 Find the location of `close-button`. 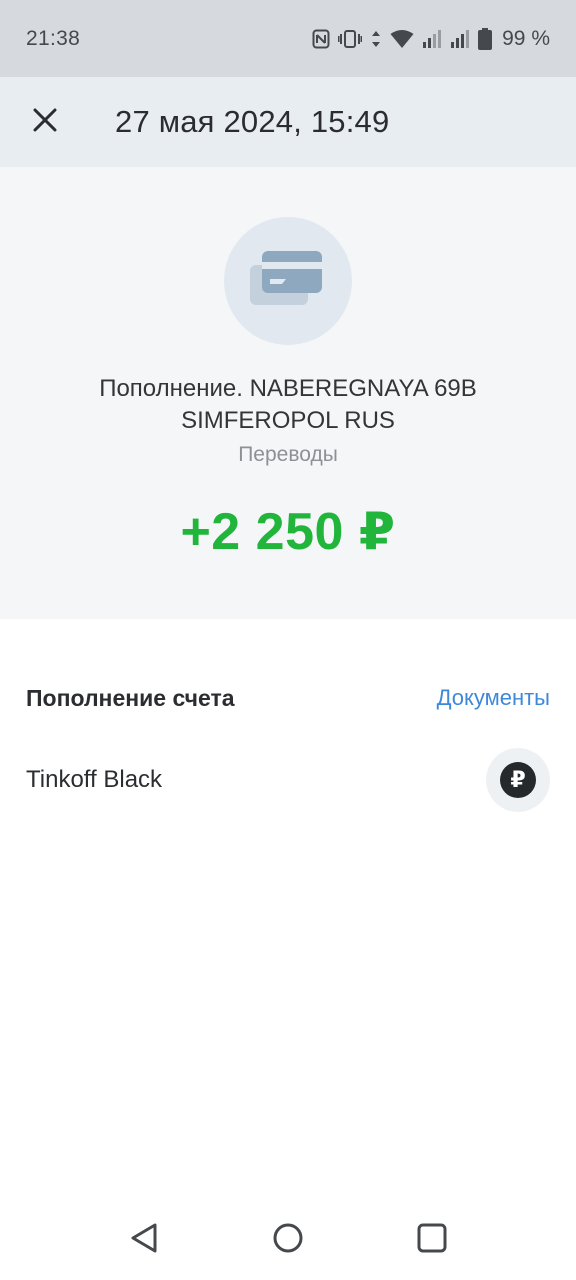

close-button is located at coordinates (45, 122).